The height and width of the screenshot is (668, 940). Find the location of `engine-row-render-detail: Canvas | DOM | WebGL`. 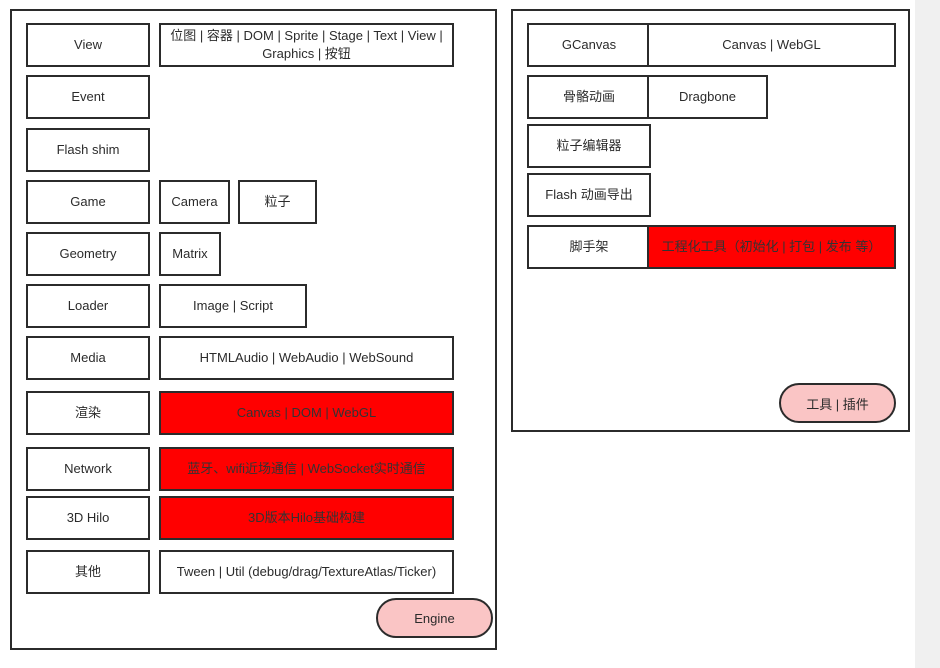

engine-row-render-detail: Canvas | DOM | WebGL is located at coordinates (306, 413).